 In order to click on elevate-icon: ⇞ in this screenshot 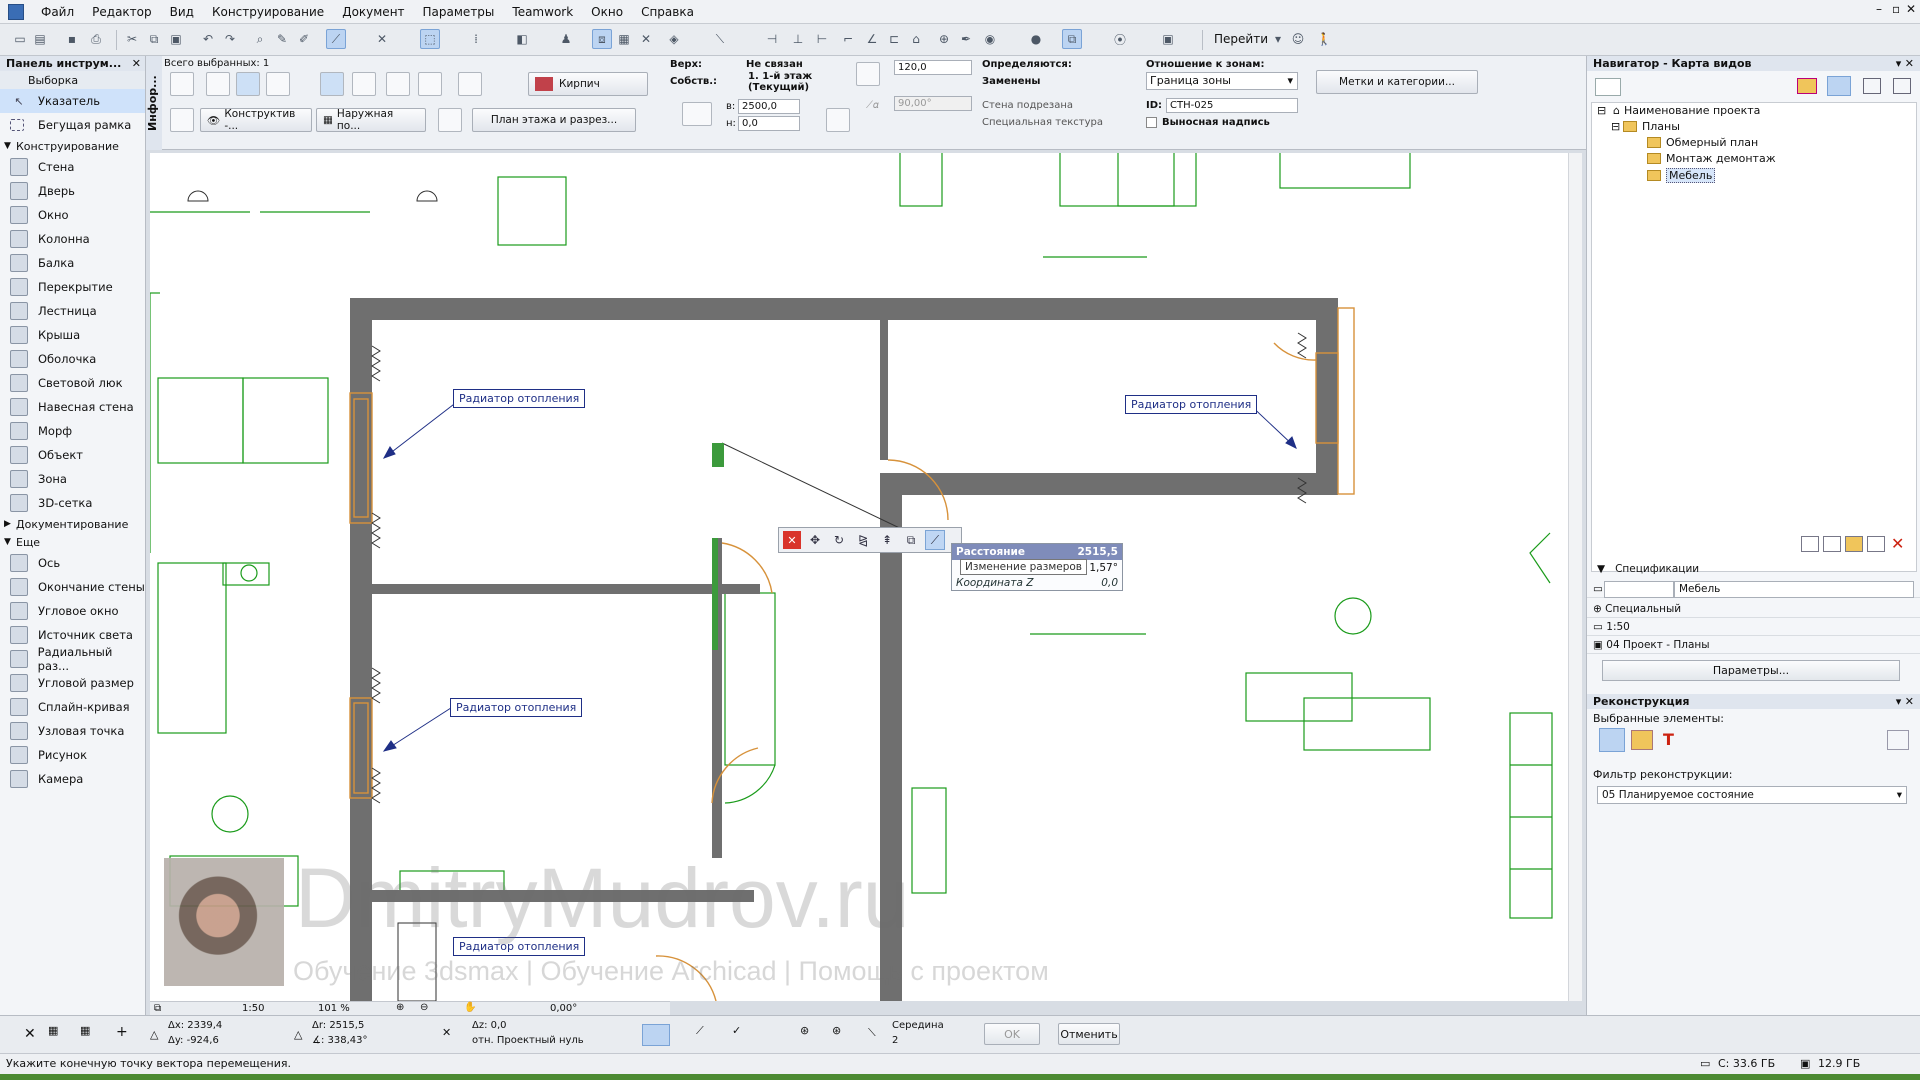, I will do `click(887, 540)`.